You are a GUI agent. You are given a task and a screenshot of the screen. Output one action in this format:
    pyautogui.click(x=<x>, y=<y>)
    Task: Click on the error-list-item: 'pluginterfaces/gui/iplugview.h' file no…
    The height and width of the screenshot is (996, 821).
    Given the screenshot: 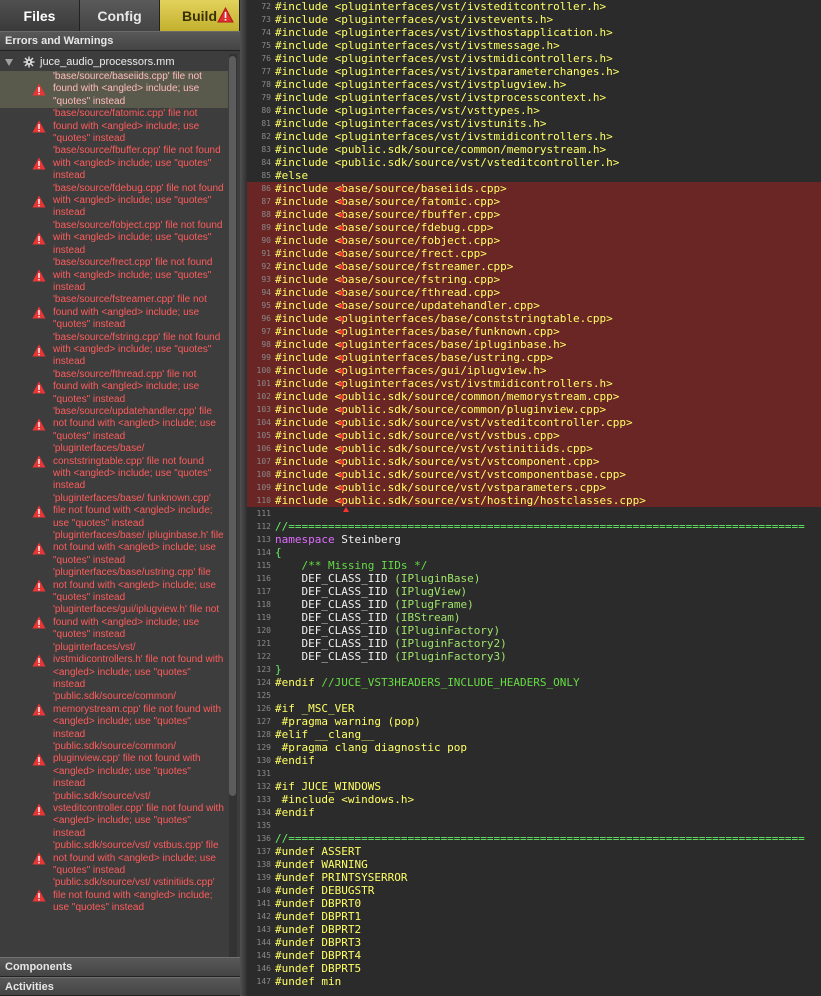 What is the action you would take?
    pyautogui.click(x=114, y=622)
    